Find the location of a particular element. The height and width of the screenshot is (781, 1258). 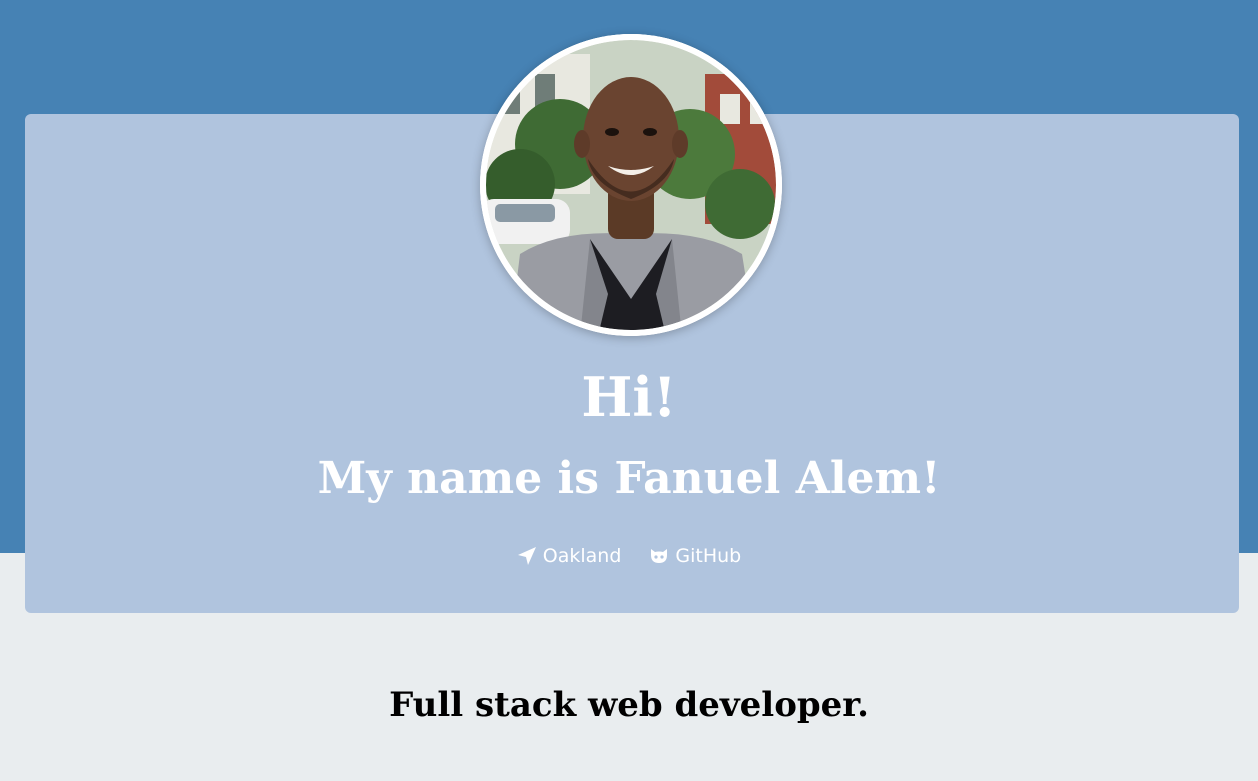

profile-photo is located at coordinates (631, 185).